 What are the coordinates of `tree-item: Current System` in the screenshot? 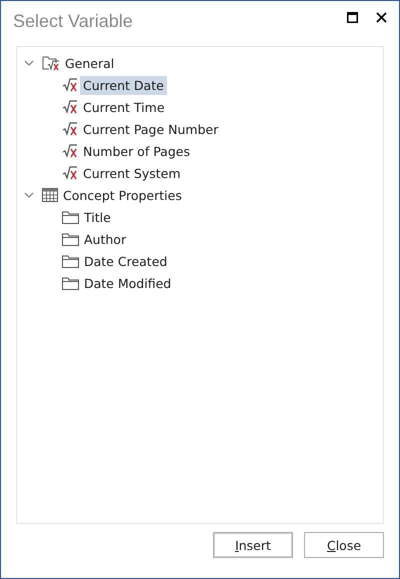 It's located at (132, 173).